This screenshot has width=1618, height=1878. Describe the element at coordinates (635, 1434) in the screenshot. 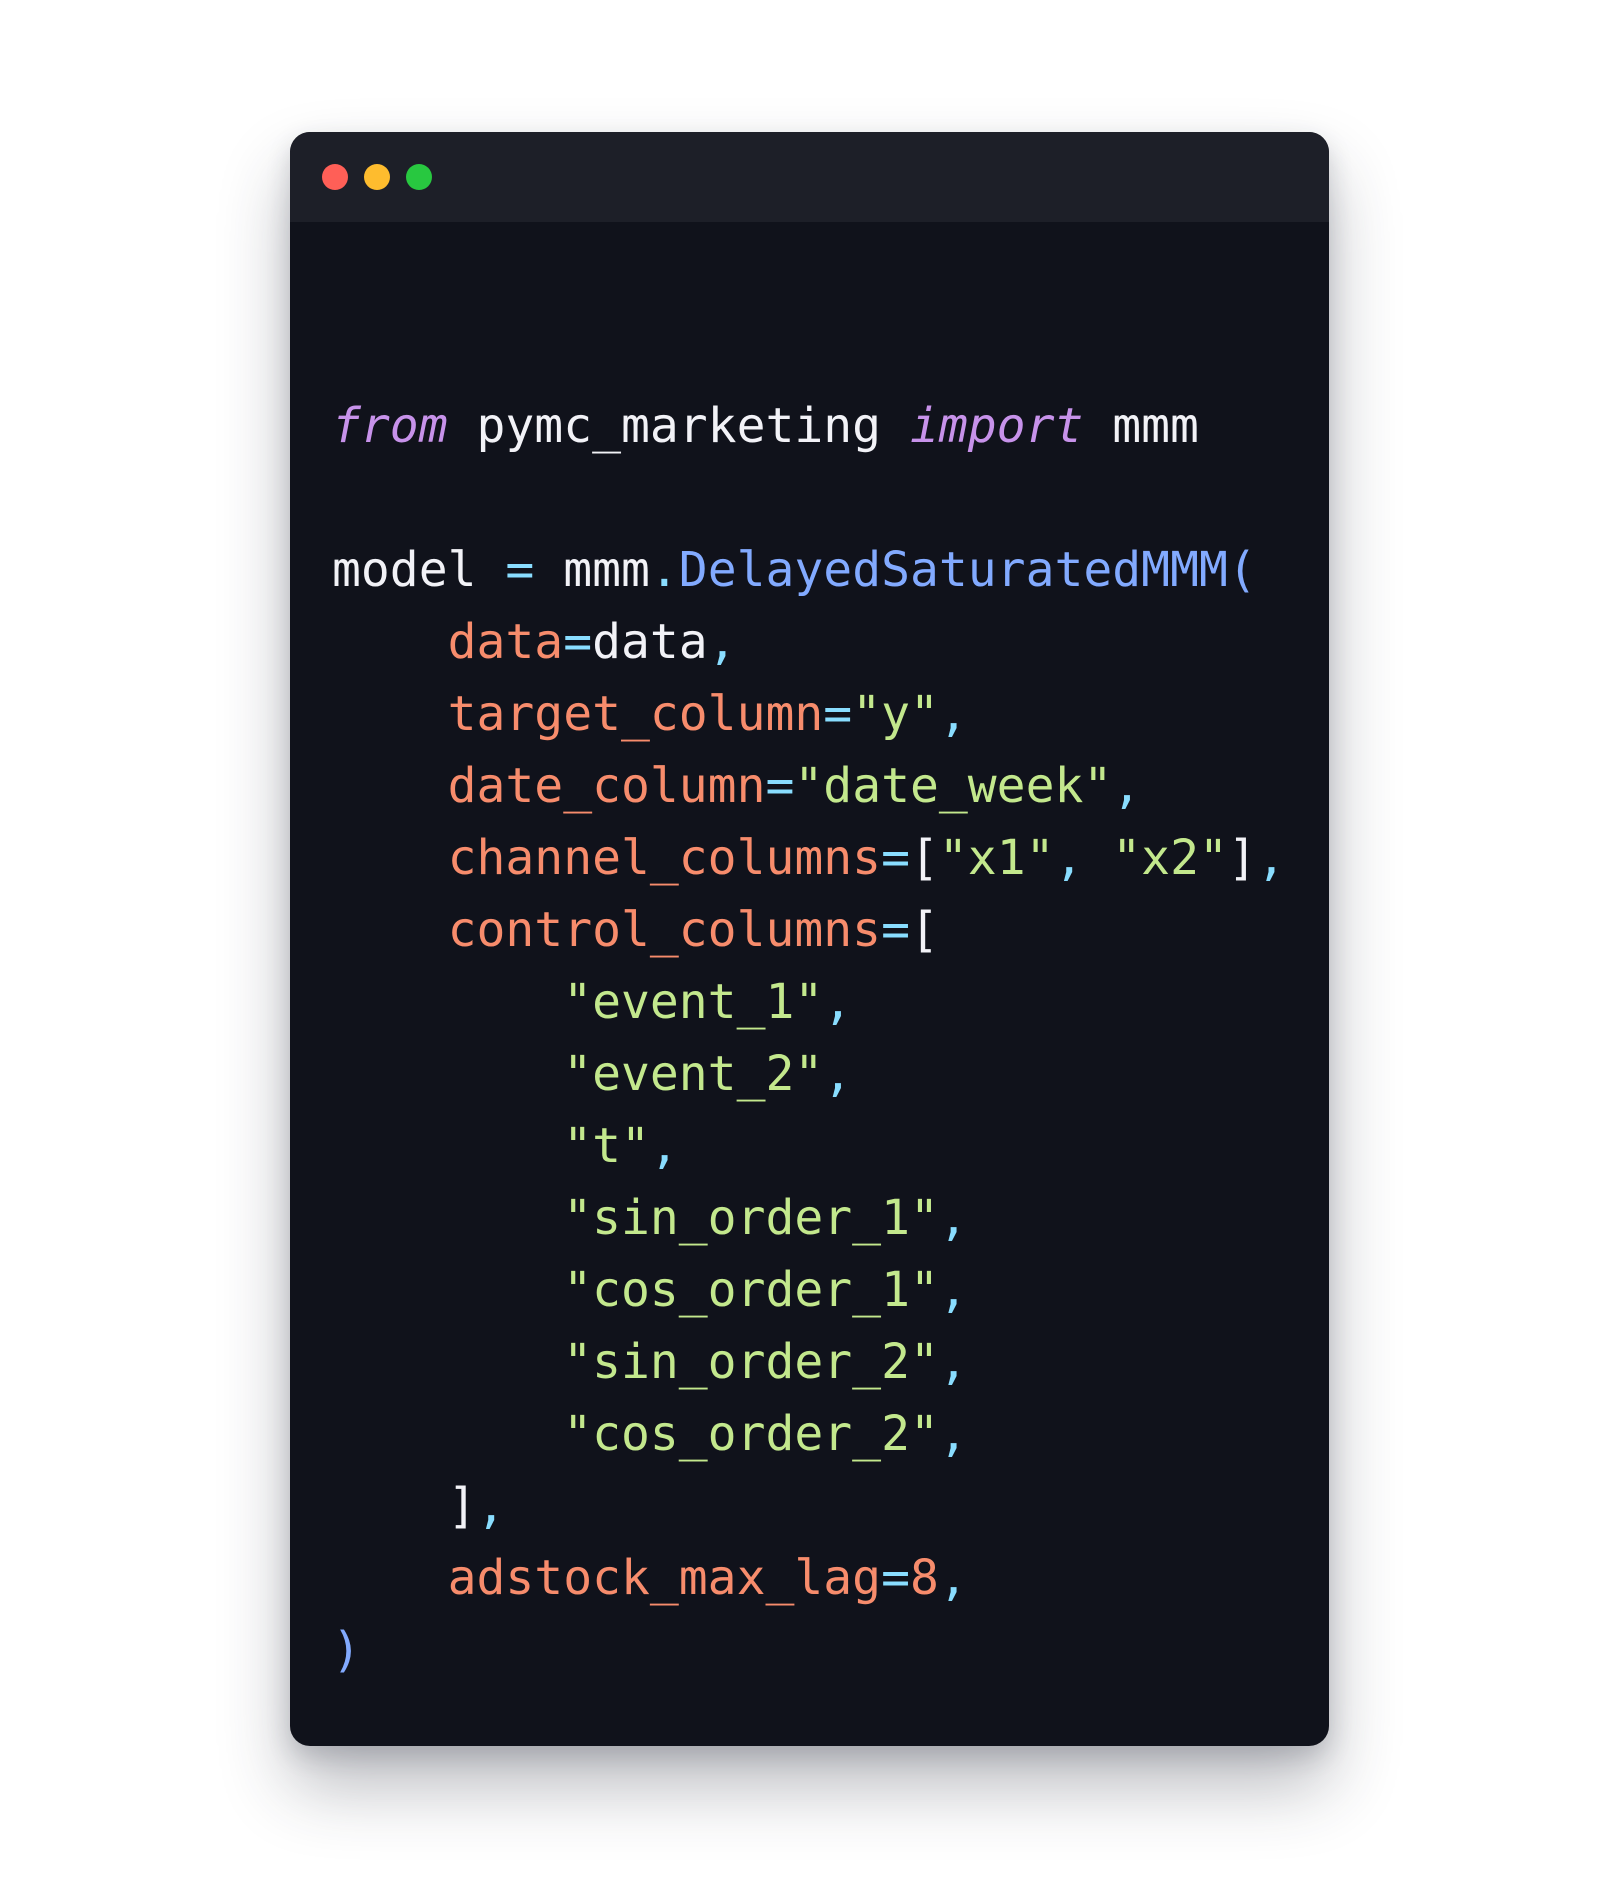

I see `code-token-string: "cos_order_2"` at that location.